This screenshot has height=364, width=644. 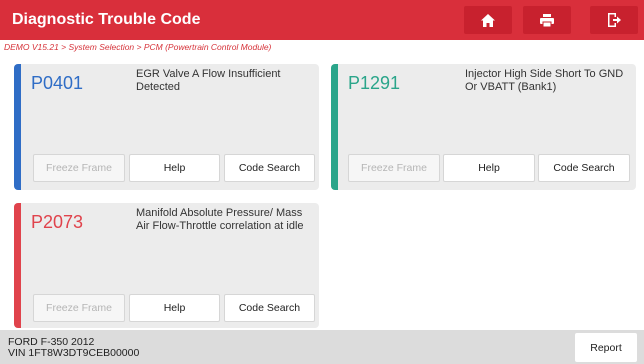 I want to click on vehicle-vin: VIN 1FT8W3DT9CEB00000, so click(x=74, y=353).